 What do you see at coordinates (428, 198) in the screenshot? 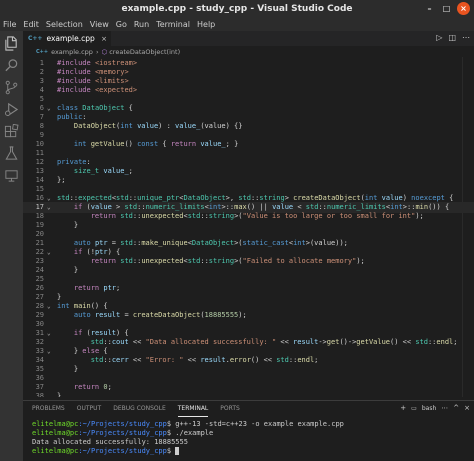
I see `code-token: noexcept` at bounding box center [428, 198].